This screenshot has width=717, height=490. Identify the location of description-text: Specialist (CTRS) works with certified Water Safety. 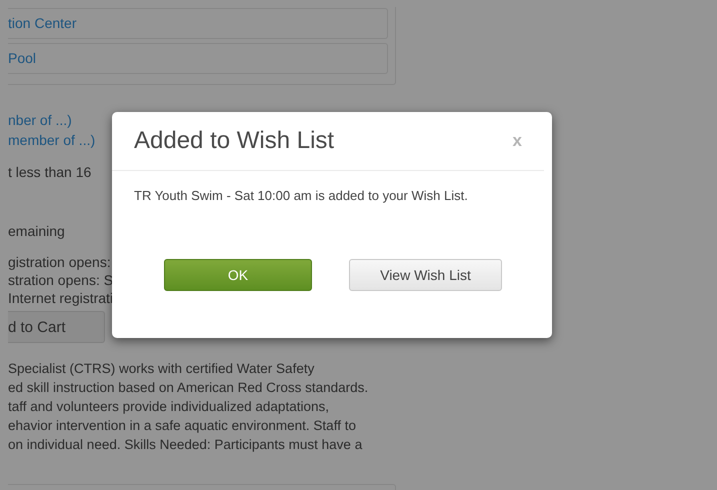
(162, 369).